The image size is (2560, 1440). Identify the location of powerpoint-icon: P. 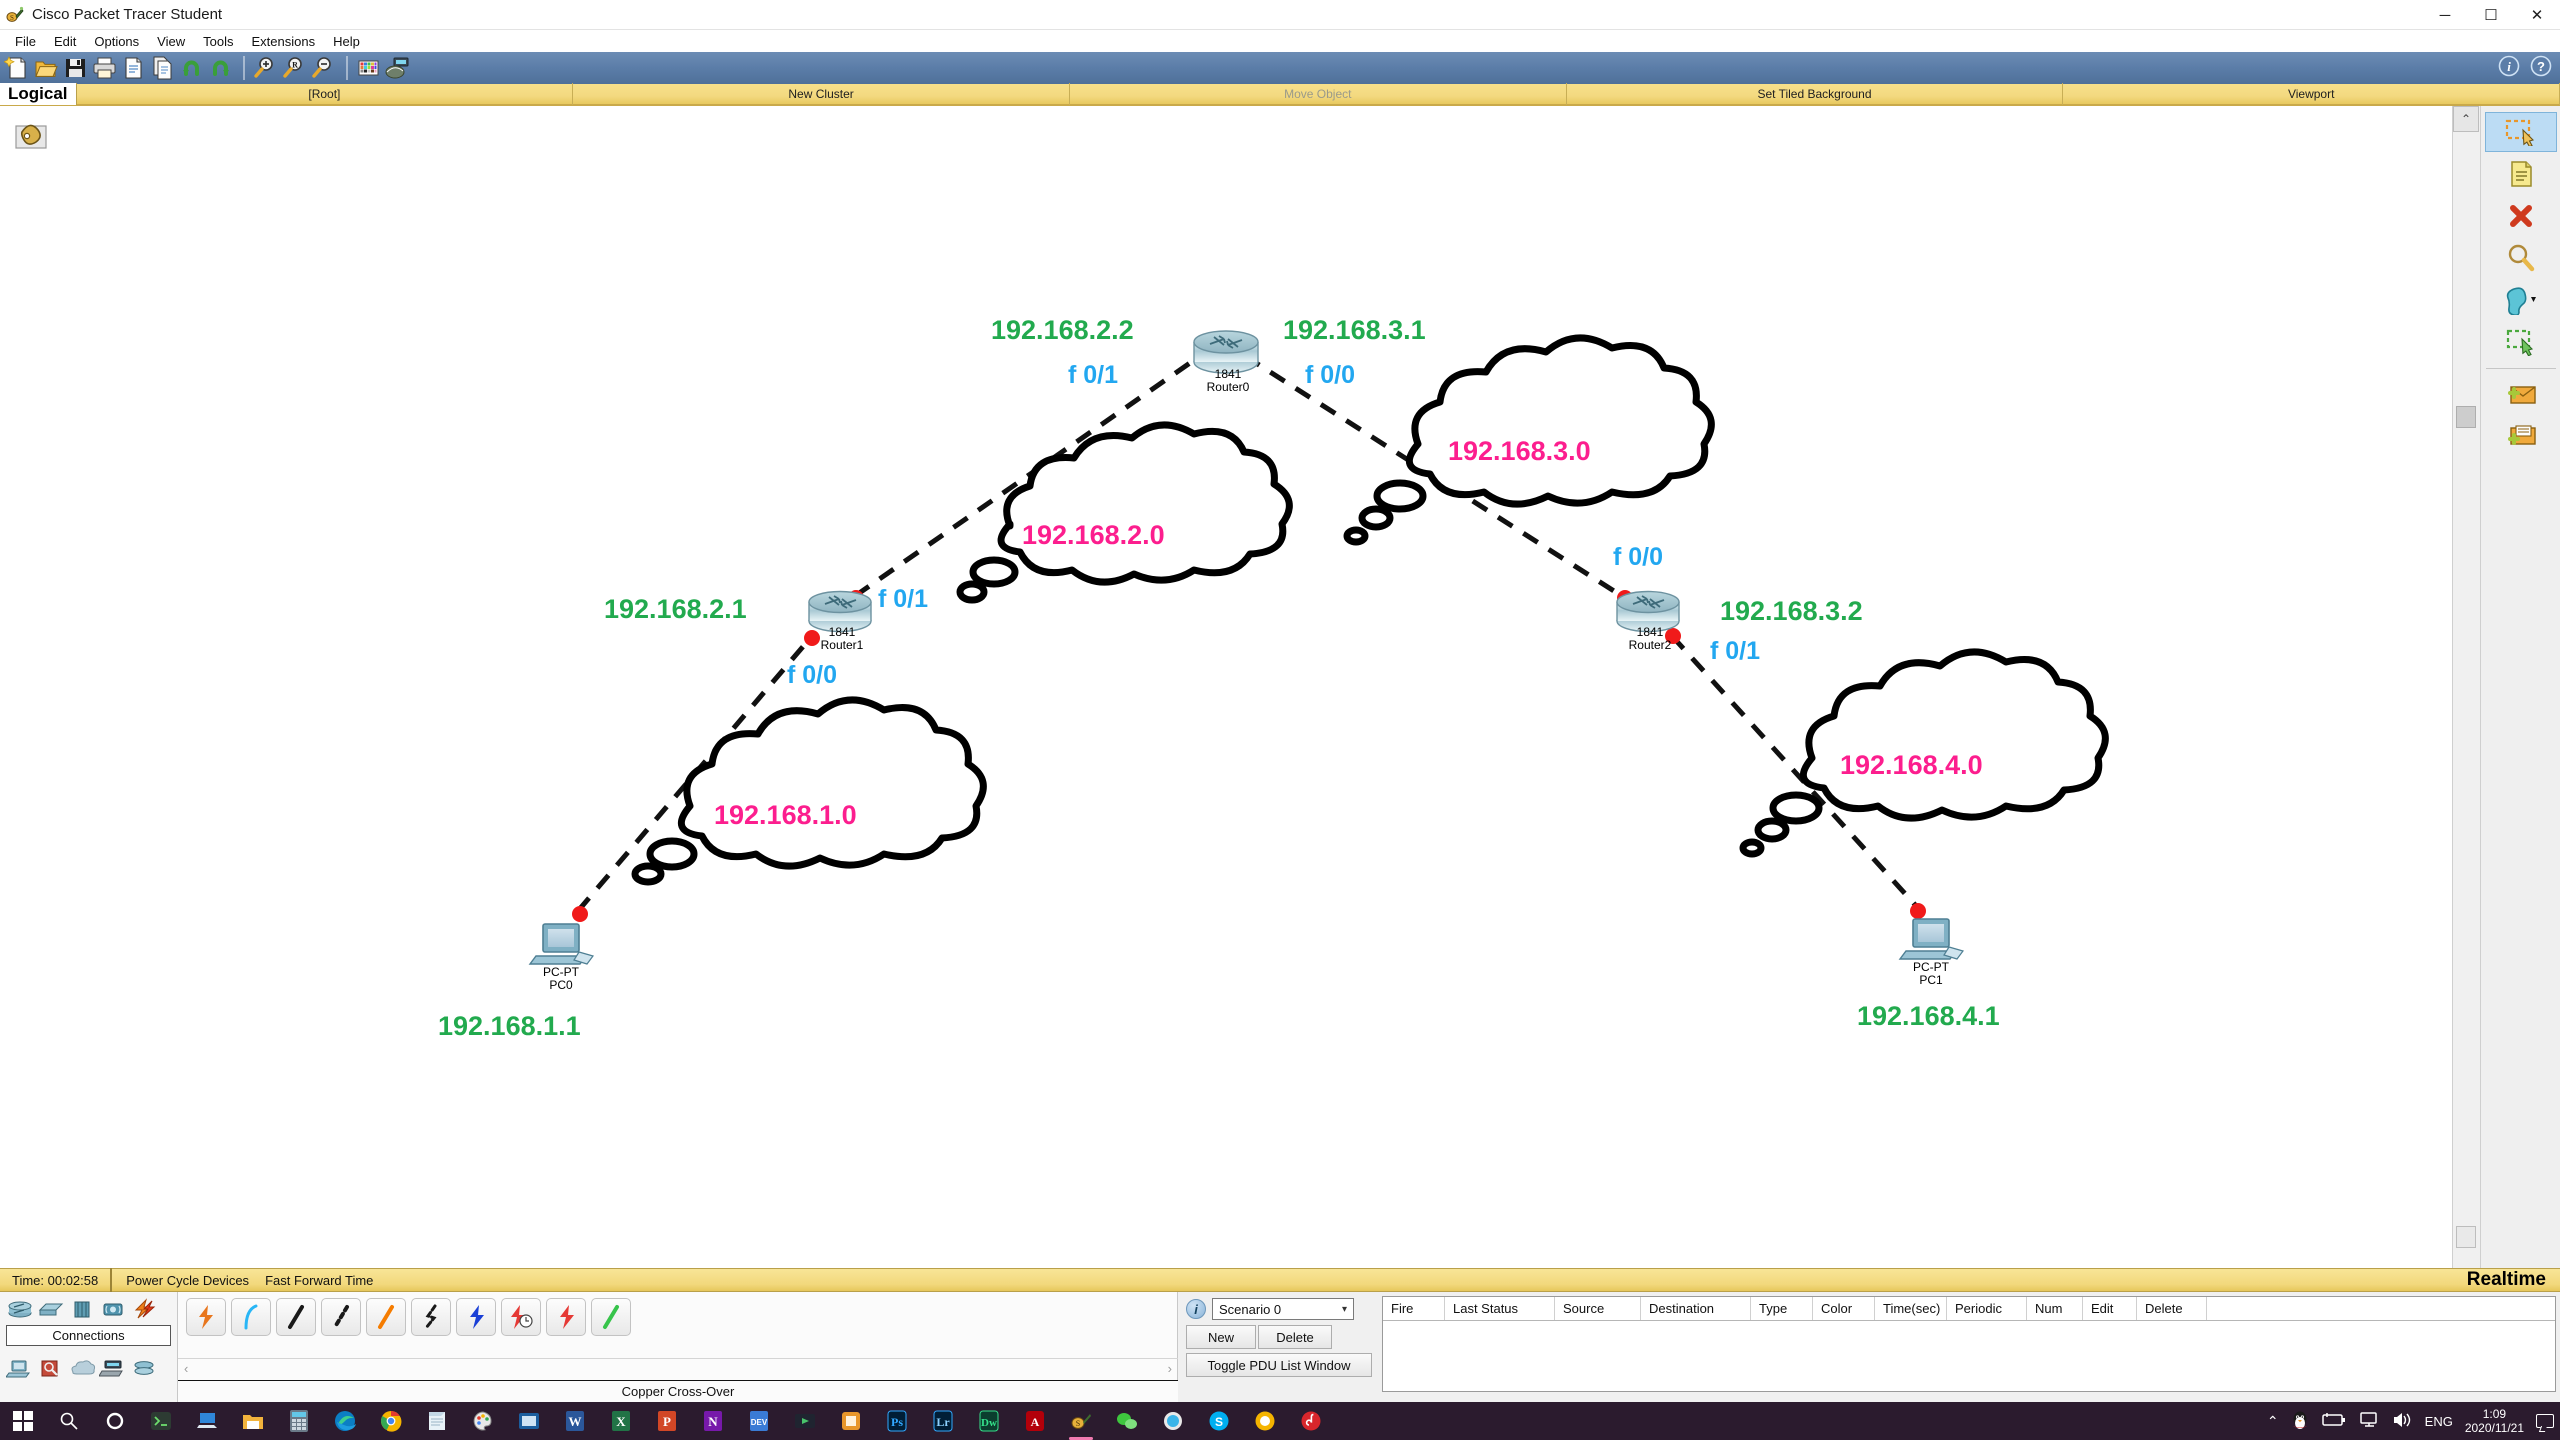
(667, 1421).